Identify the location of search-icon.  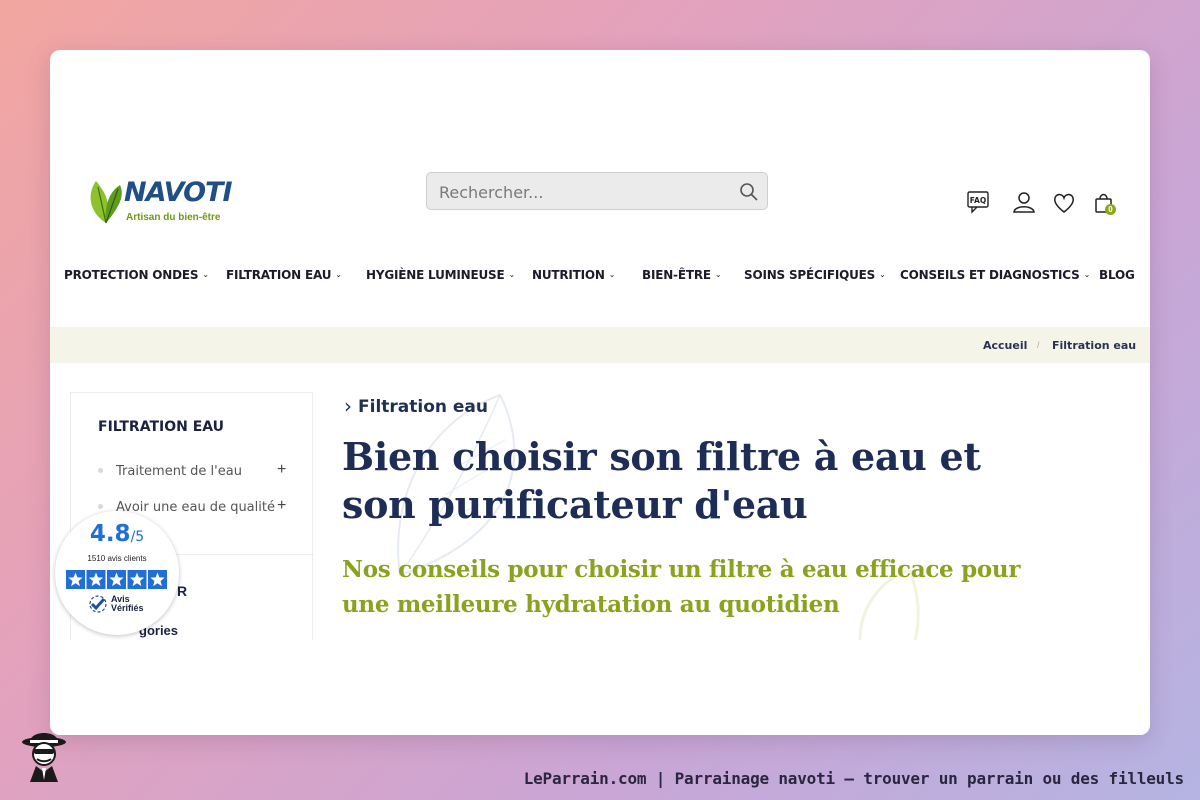
(749, 194).